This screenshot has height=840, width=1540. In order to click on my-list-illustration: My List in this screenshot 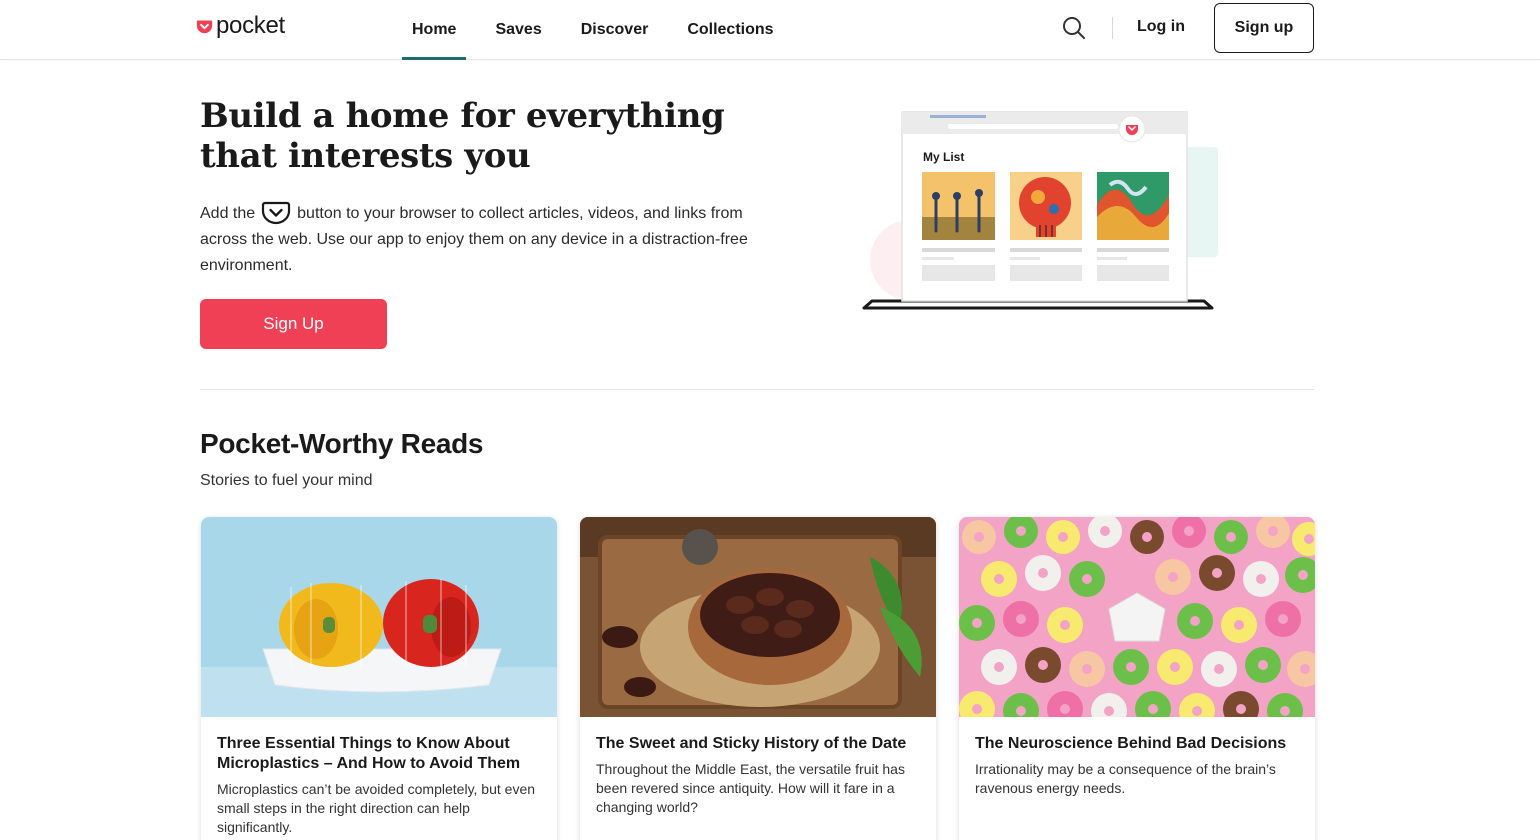, I will do `click(1040, 210)`.